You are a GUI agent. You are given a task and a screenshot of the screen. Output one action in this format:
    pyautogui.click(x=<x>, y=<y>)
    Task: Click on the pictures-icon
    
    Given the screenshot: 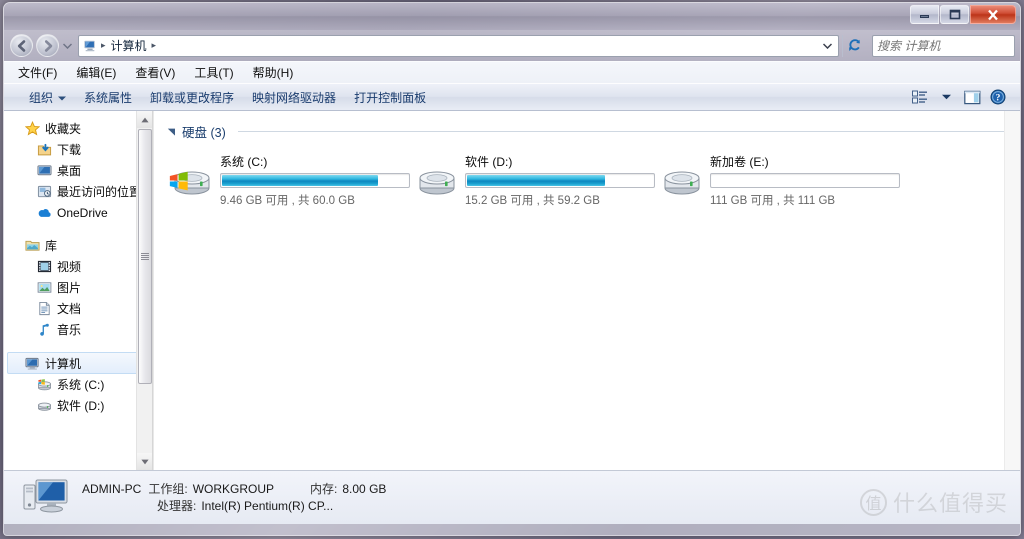 What is the action you would take?
    pyautogui.click(x=44, y=288)
    